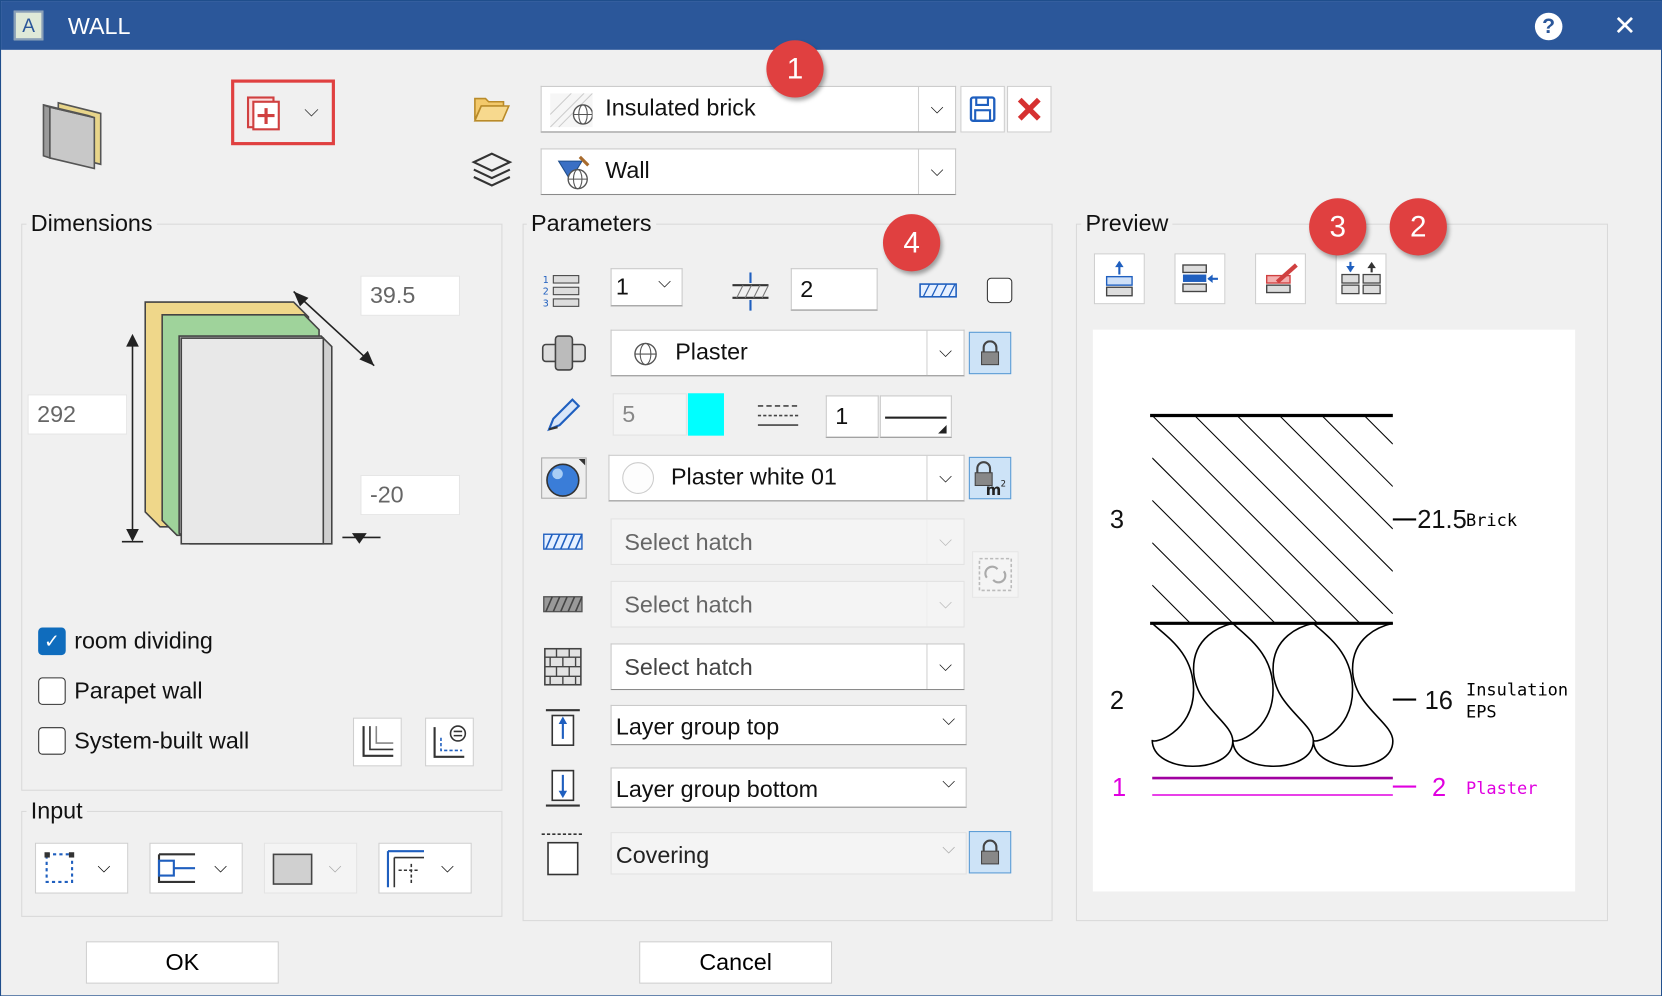 The width and height of the screenshot is (1662, 996). What do you see at coordinates (56, 811) in the screenshot?
I see `input-label: Input` at bounding box center [56, 811].